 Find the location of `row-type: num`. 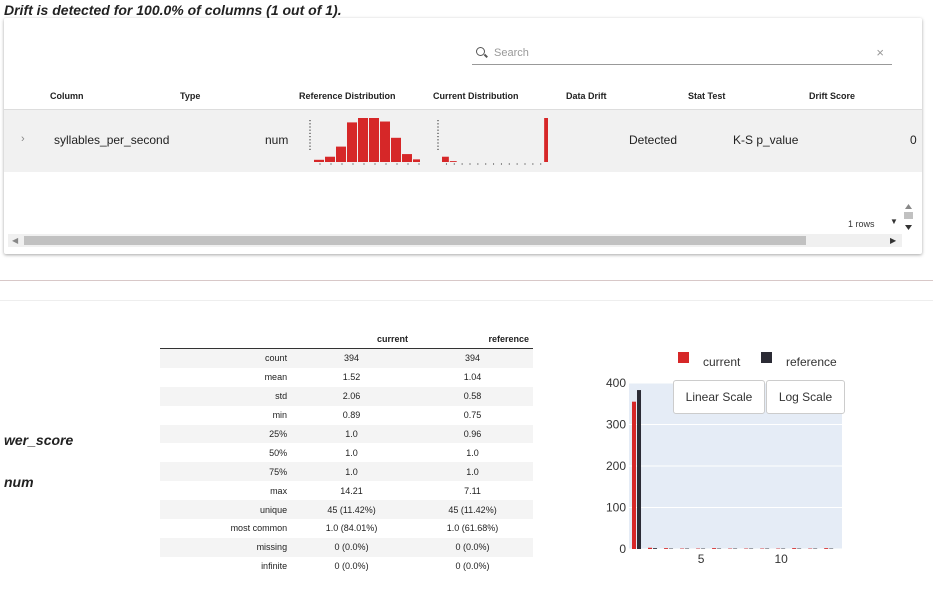

row-type: num is located at coordinates (277, 140).